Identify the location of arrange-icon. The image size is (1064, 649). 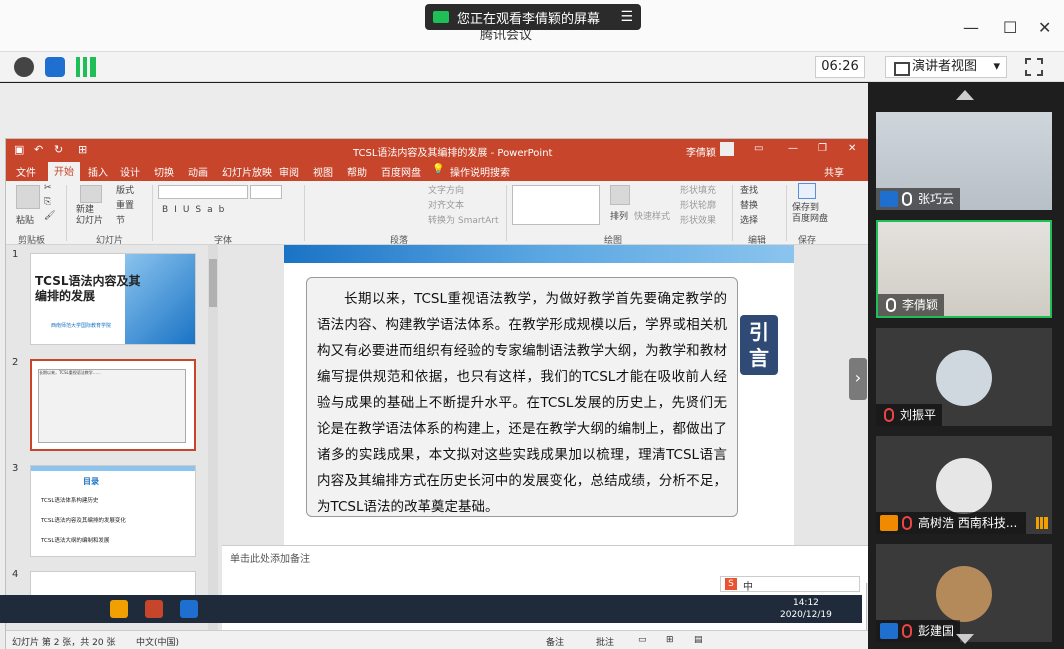
(620, 195).